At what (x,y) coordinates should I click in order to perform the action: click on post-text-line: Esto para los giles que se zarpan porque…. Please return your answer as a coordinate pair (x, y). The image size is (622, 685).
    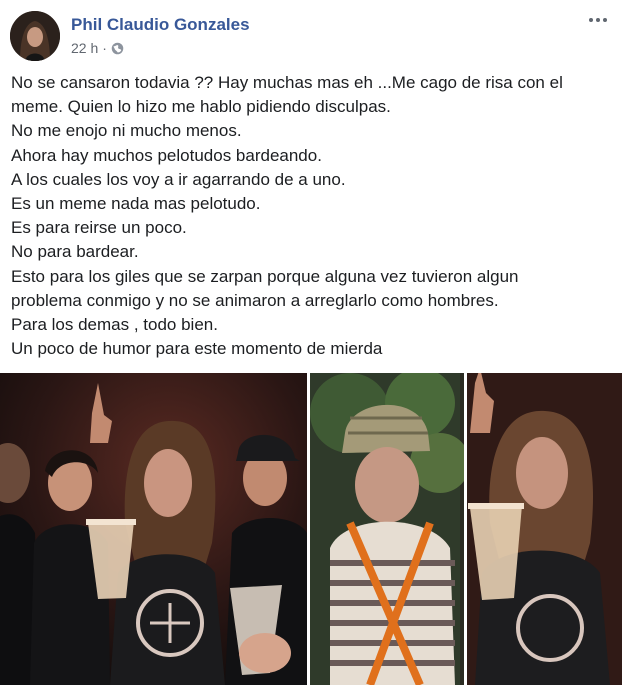
    Looking at the image, I should click on (265, 276).